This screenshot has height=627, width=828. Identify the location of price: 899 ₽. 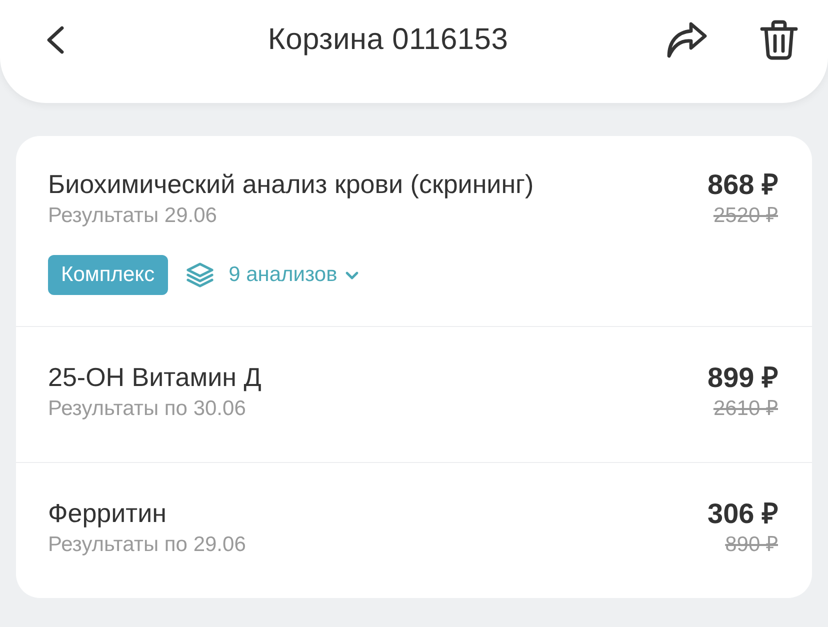
(743, 378).